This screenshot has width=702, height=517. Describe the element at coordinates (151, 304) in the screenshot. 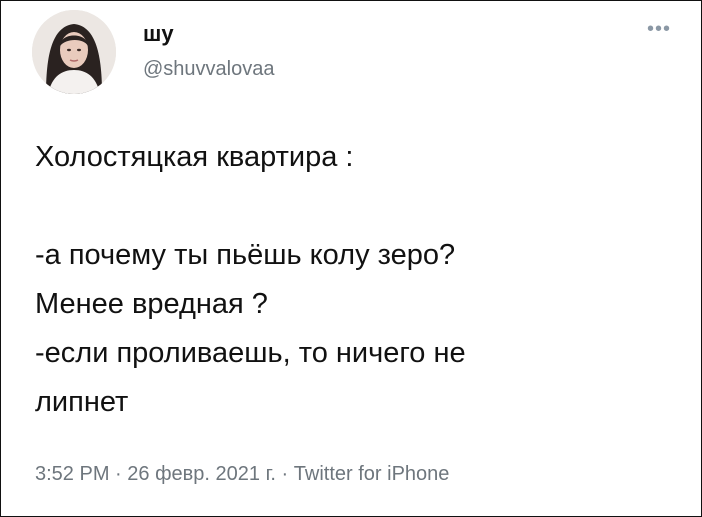

I see `tweet-text-line: Менее вредная ?` at that location.